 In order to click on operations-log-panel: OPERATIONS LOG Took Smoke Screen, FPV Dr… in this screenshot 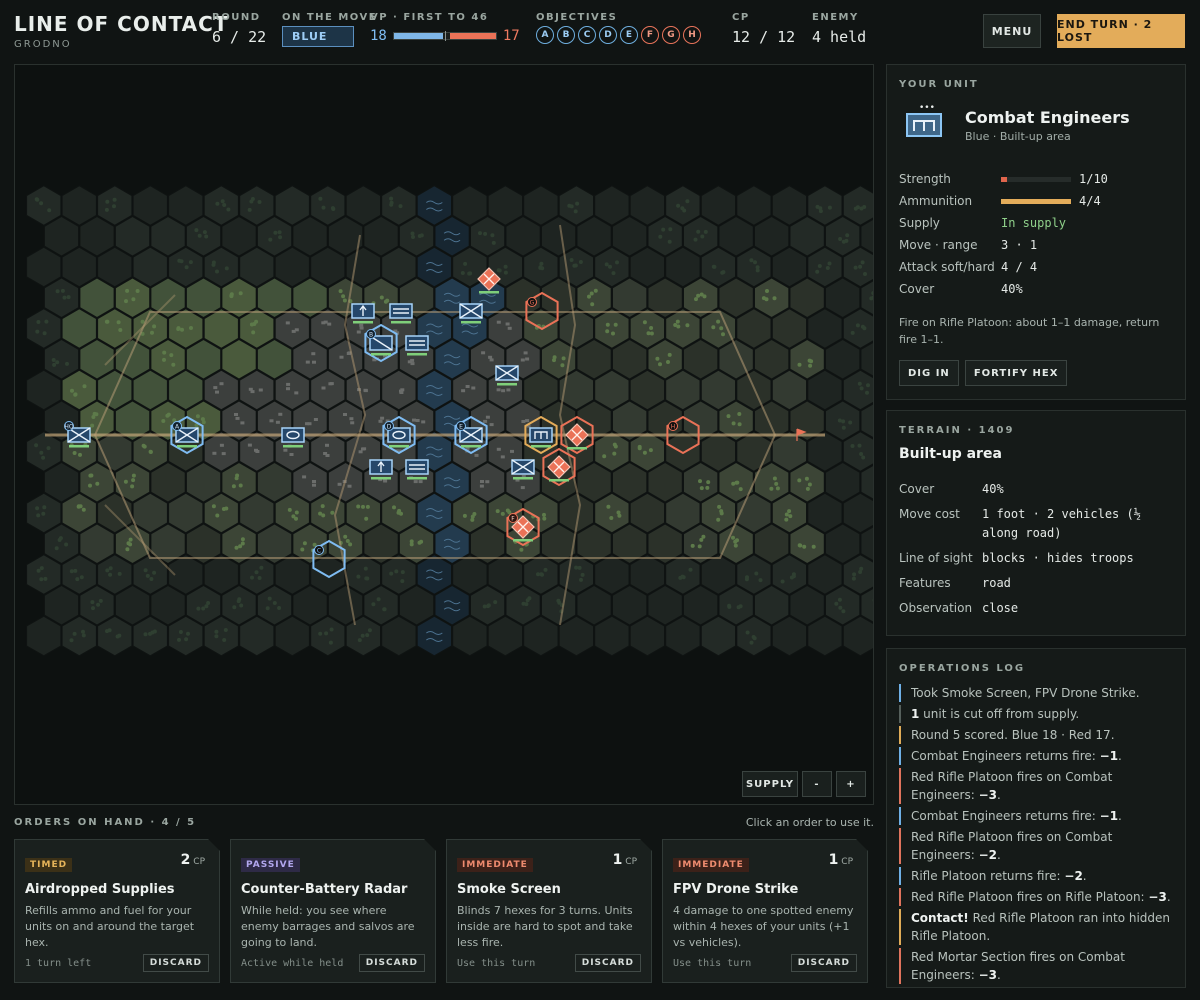, I will do `click(1036, 818)`.